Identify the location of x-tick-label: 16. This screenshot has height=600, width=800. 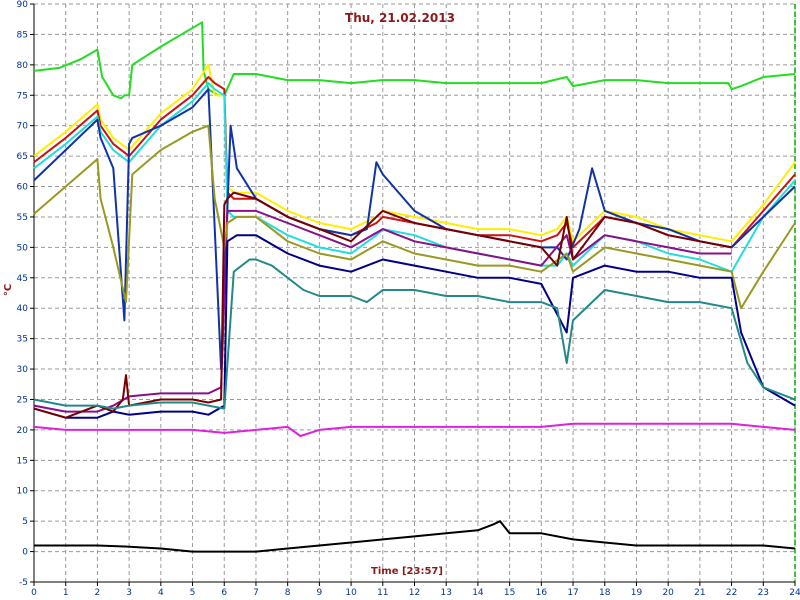
(542, 593).